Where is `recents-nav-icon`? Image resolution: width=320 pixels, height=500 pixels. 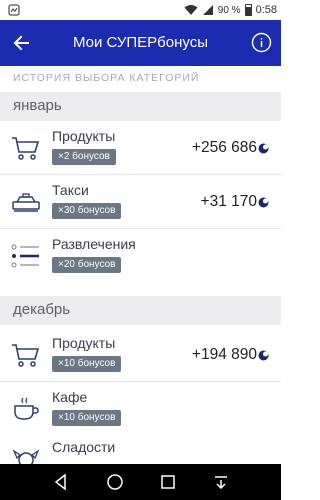 recents-nav-icon is located at coordinates (168, 482).